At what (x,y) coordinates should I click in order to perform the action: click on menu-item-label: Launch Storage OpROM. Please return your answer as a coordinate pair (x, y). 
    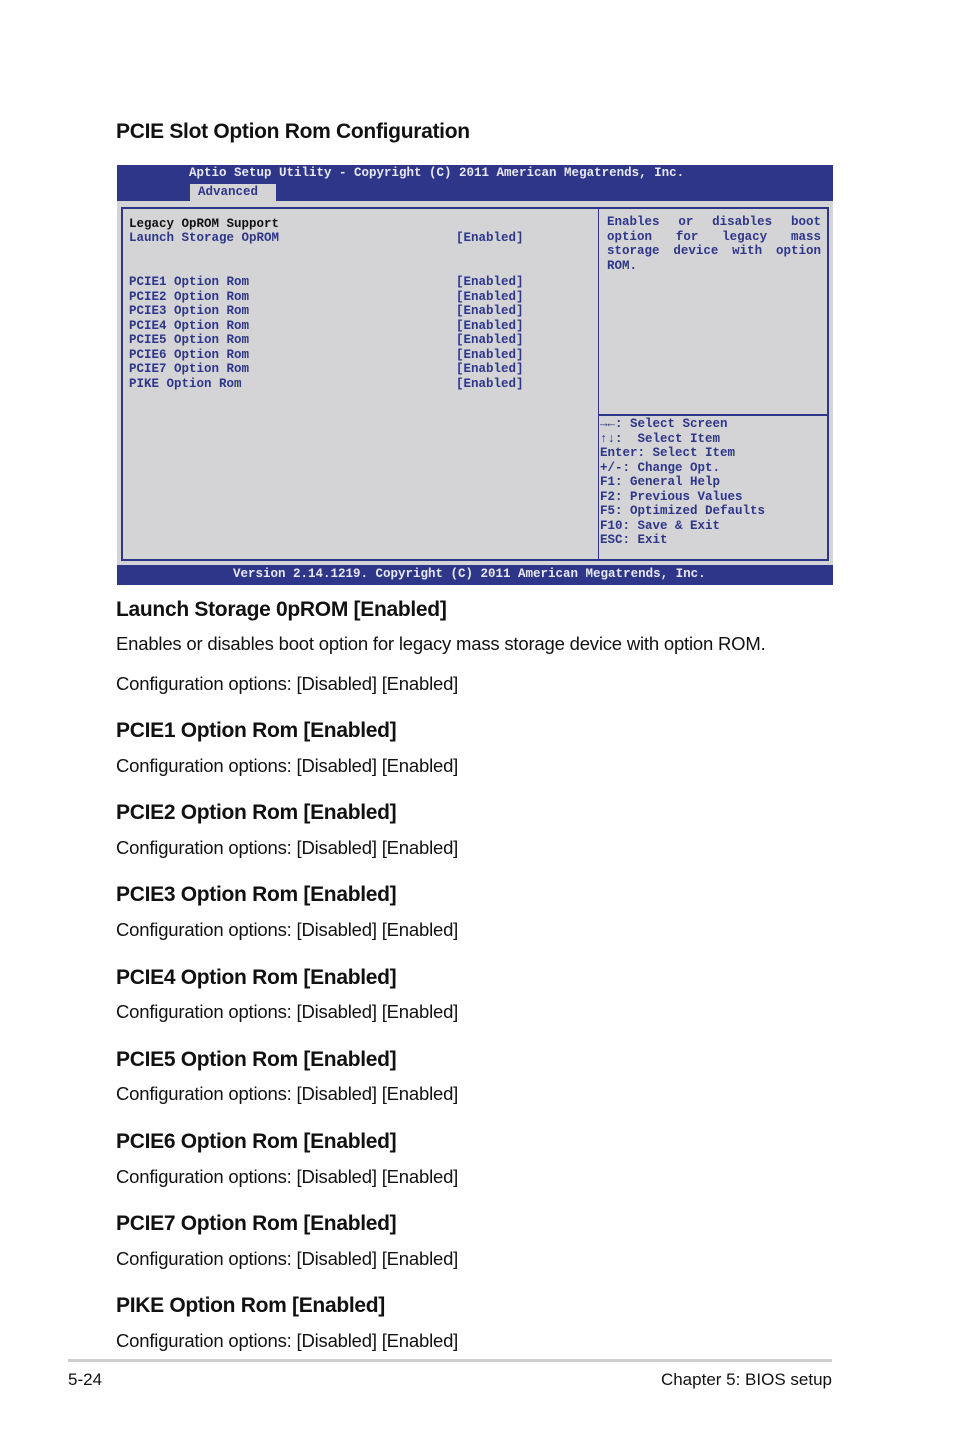
    Looking at the image, I should click on (204, 238).